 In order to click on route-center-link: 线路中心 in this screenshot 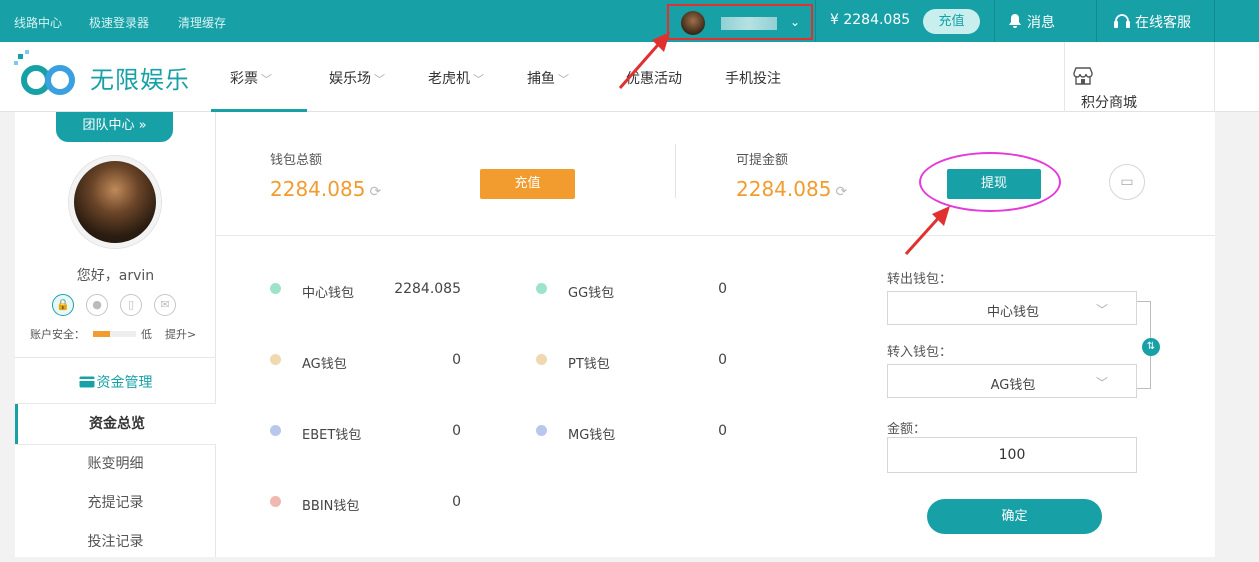, I will do `click(38, 22)`.